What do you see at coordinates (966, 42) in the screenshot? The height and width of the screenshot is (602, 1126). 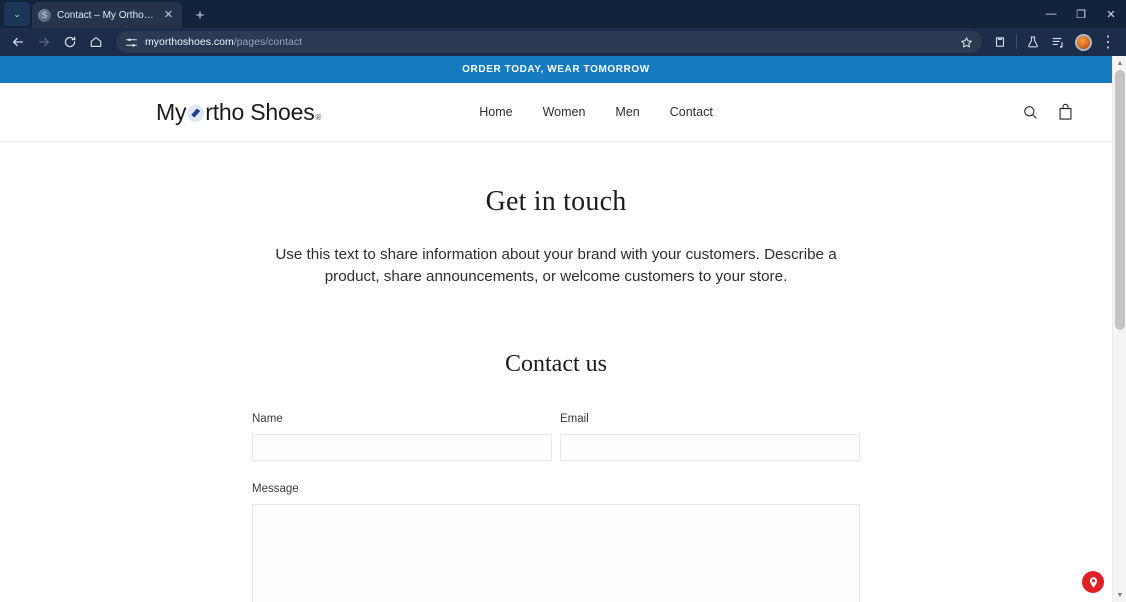 I see `bookmark-star-icon` at bounding box center [966, 42].